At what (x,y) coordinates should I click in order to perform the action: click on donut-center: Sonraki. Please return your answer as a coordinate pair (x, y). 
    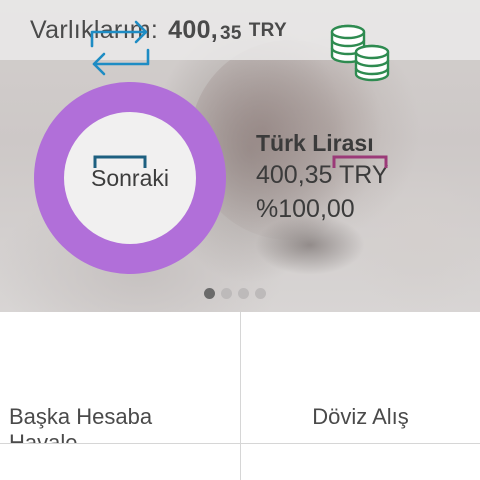
    Looking at the image, I should click on (130, 178).